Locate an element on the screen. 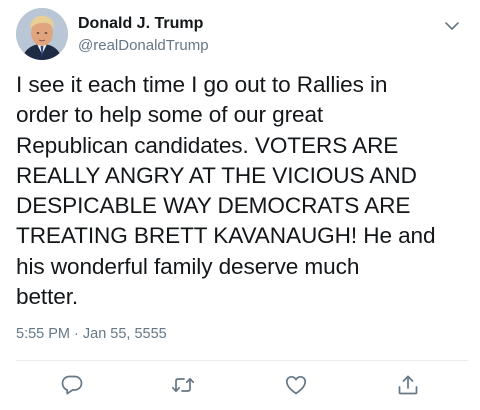 The width and height of the screenshot is (480, 410). author-handle: @realDonaldTrump is located at coordinates (143, 46).